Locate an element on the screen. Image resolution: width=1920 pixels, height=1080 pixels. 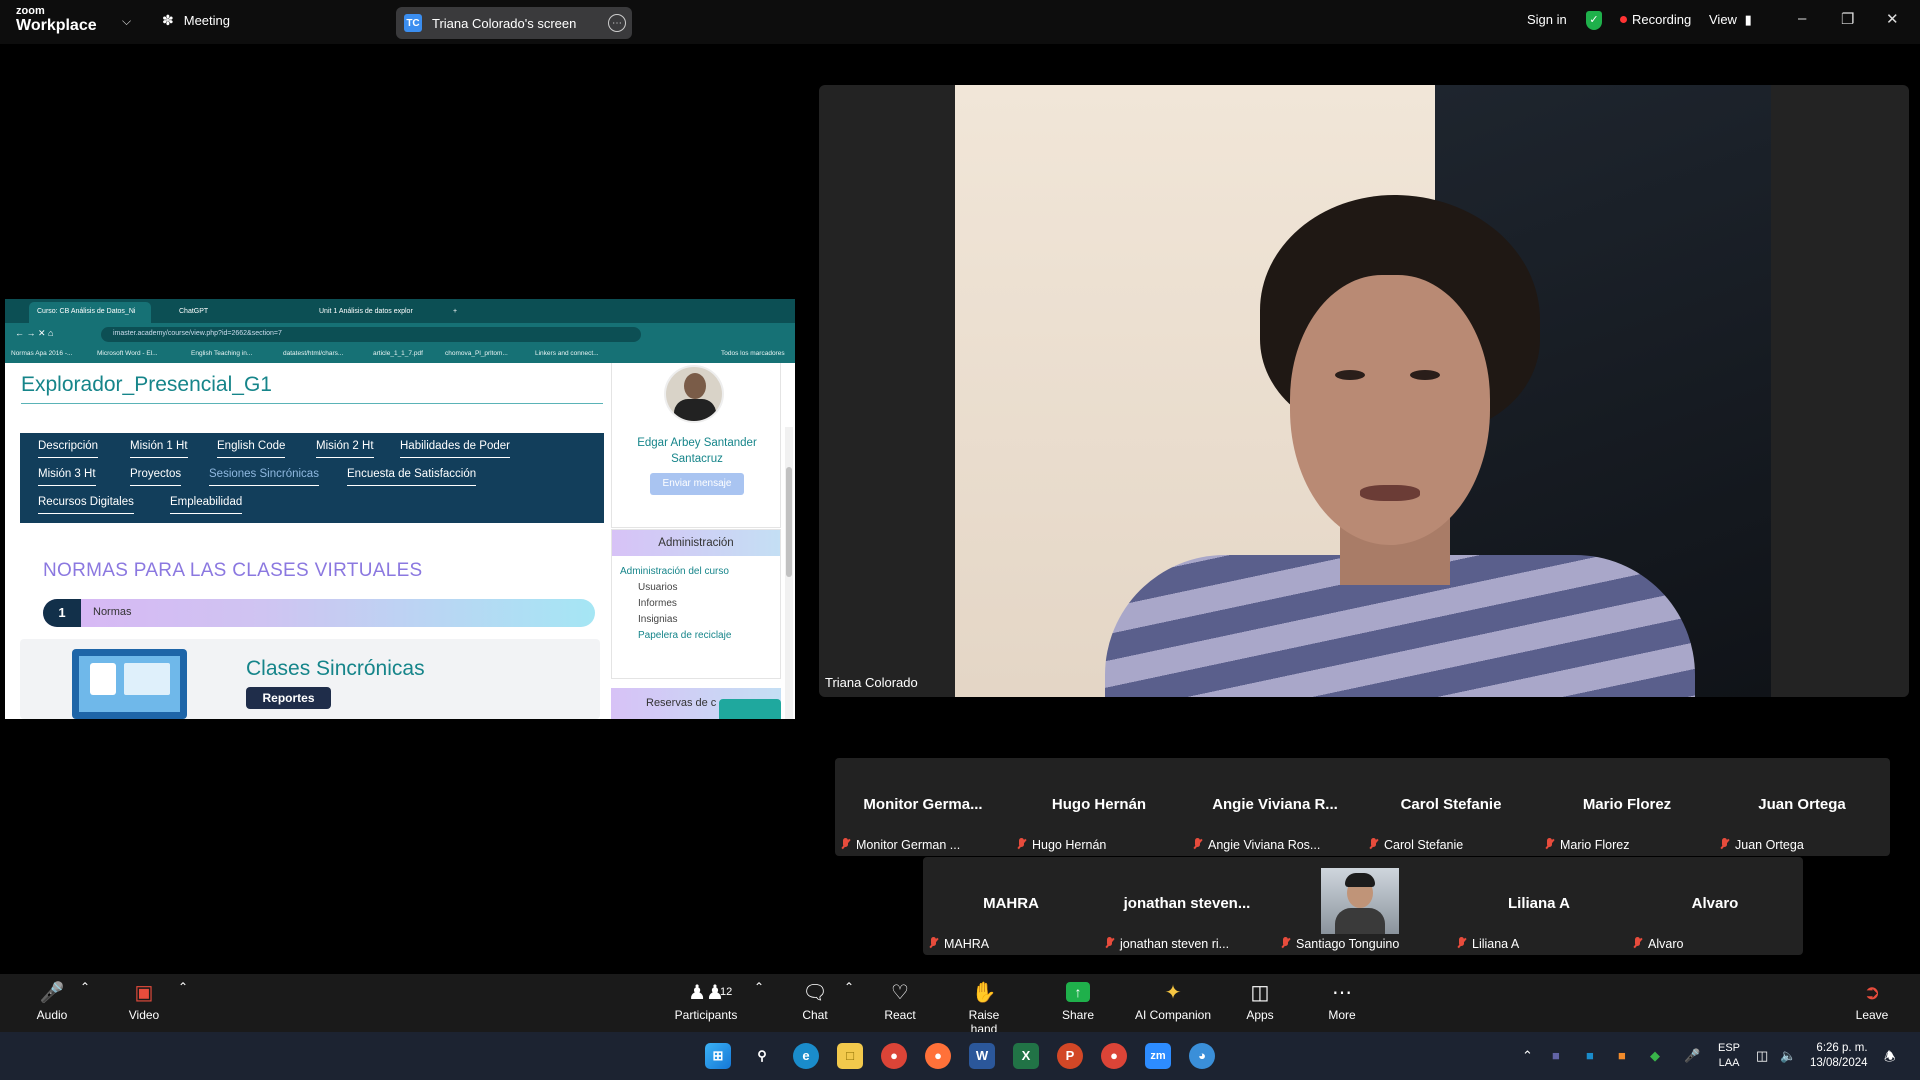
volume-icon: 🔈 is located at coordinates (1788, 1056).